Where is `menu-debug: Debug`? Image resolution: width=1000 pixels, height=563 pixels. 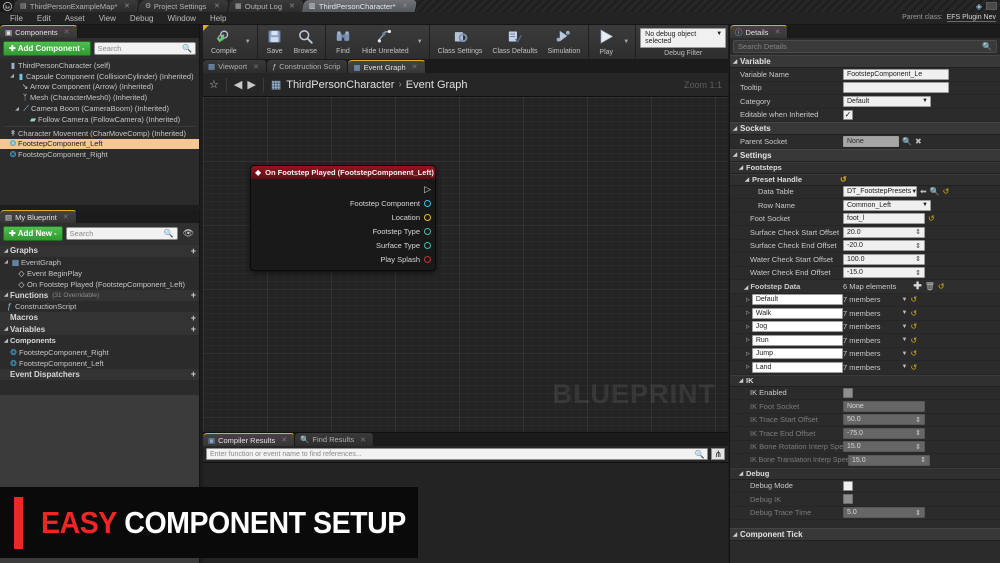 menu-debug: Debug is located at coordinates (142, 18).